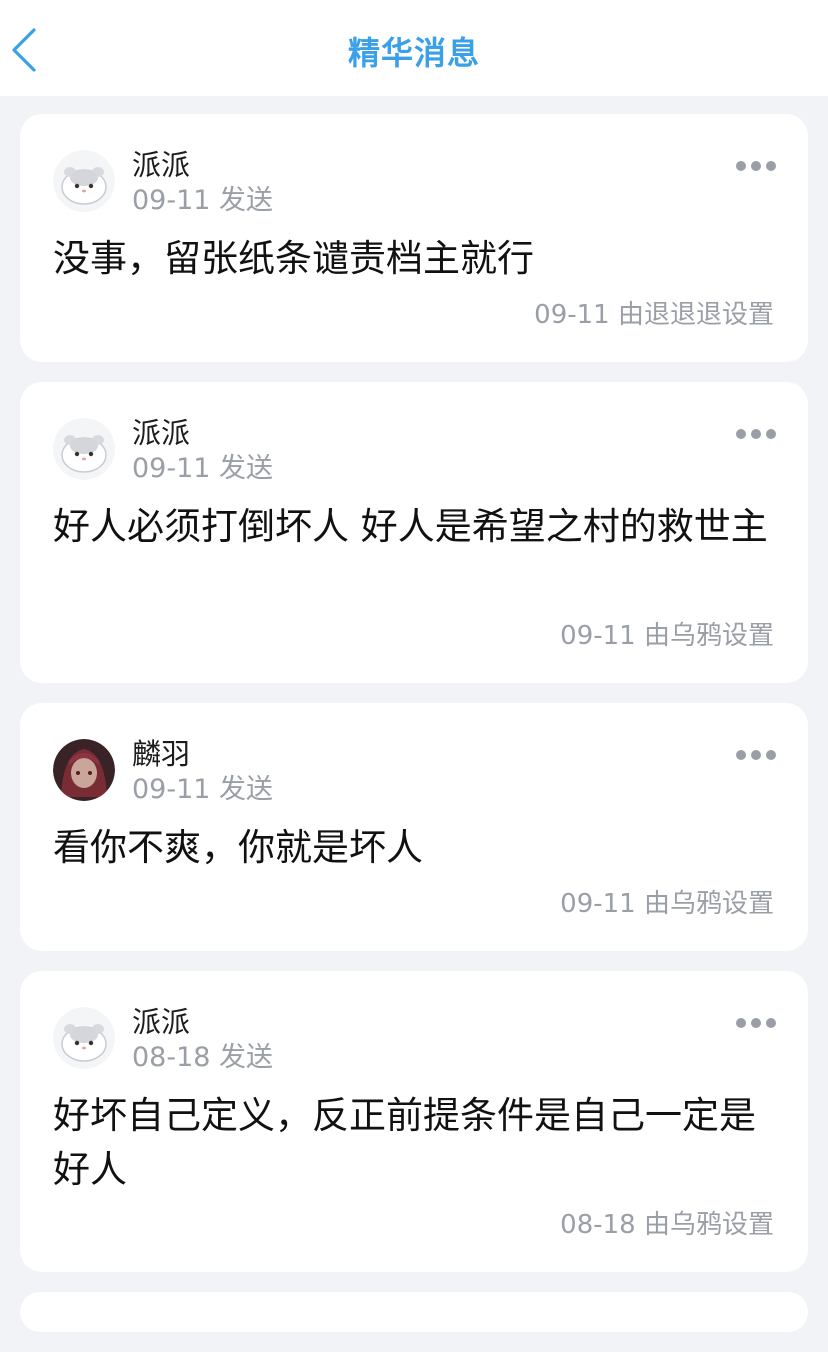  I want to click on message-text: 看你不爽，你就是坏人, so click(238, 847).